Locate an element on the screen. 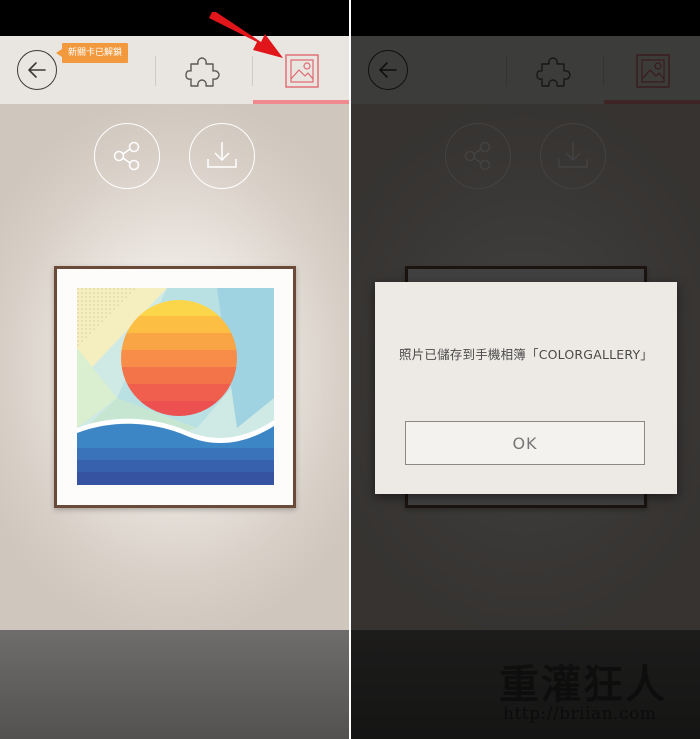 This screenshot has height=739, width=700. download-button is located at coordinates (222, 156).